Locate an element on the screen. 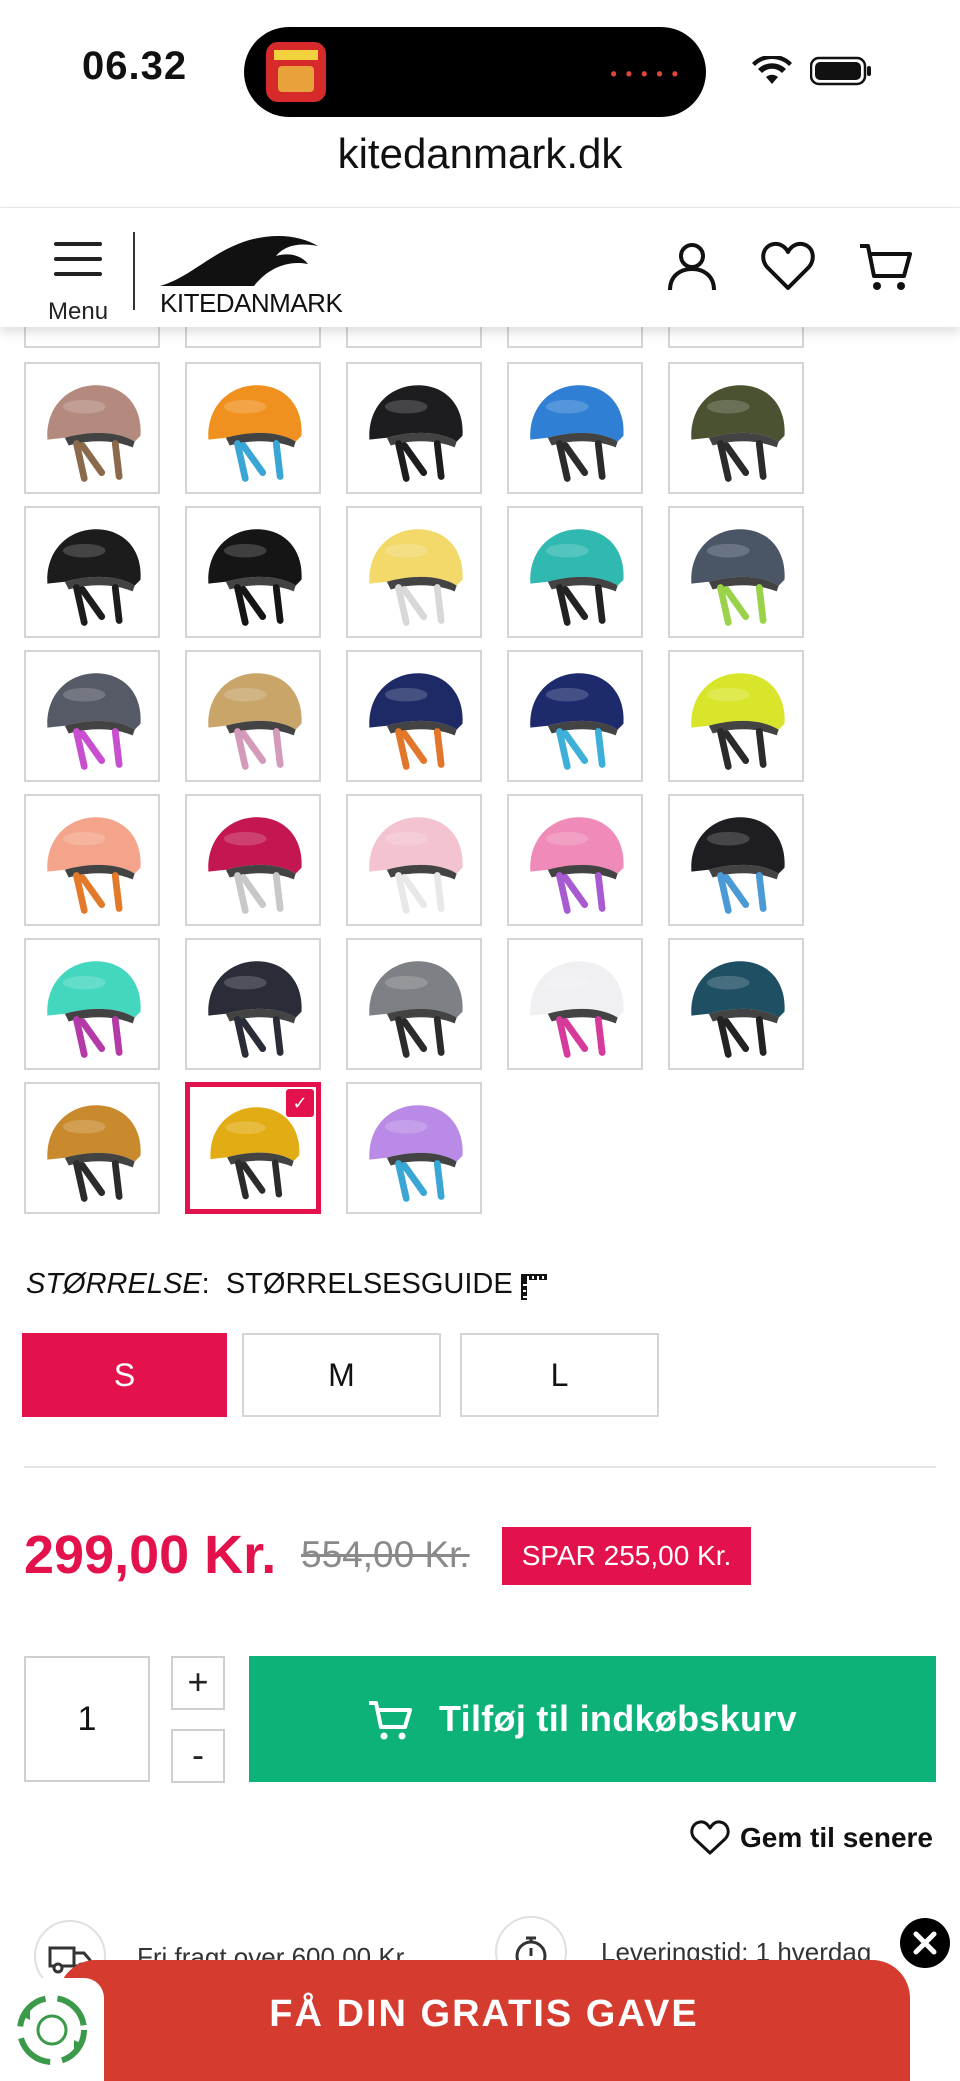 This screenshot has height=2081, width=960. color-swatch-teal-pattern is located at coordinates (575, 572).